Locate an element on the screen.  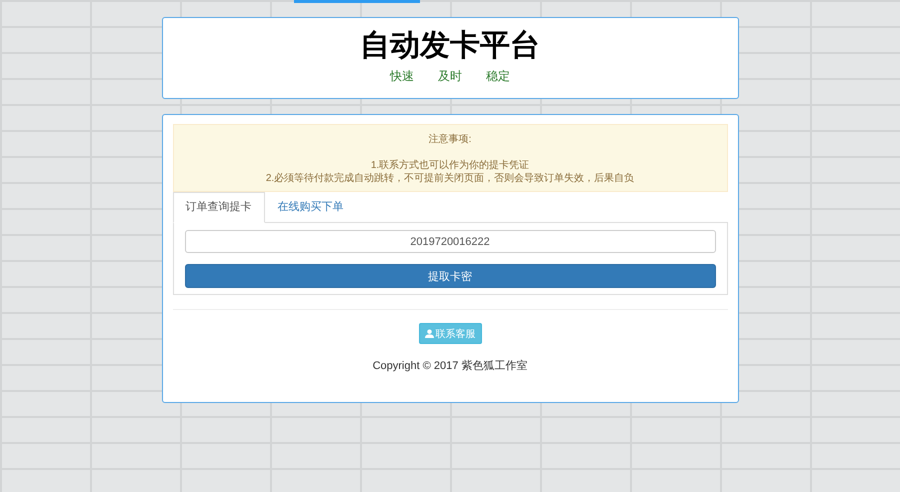
site-title: 自动发卡平台 is located at coordinates (450, 46).